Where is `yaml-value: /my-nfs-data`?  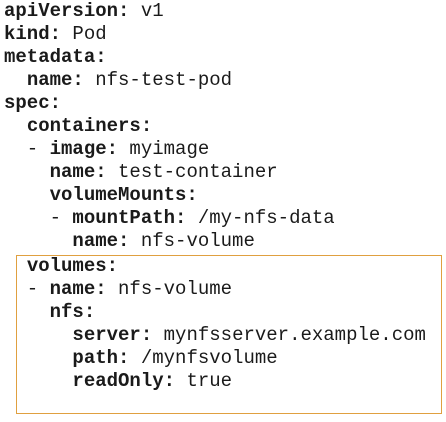 yaml-value: /my-nfs-data is located at coordinates (260, 218).